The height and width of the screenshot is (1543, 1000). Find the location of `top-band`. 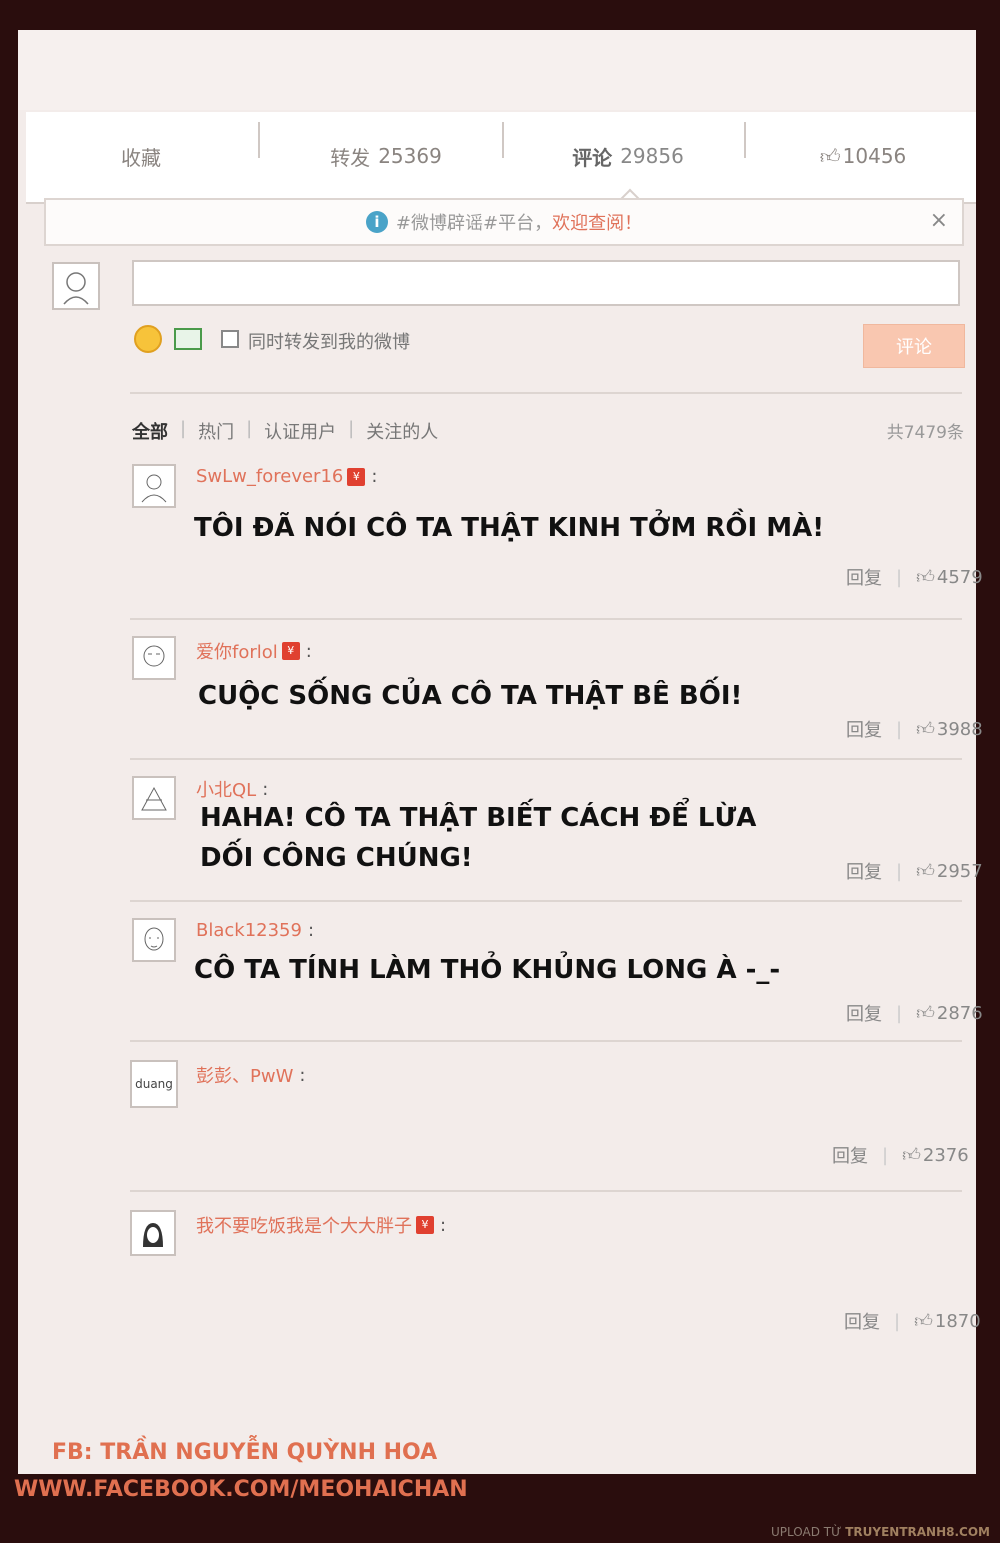

top-band is located at coordinates (497, 70).